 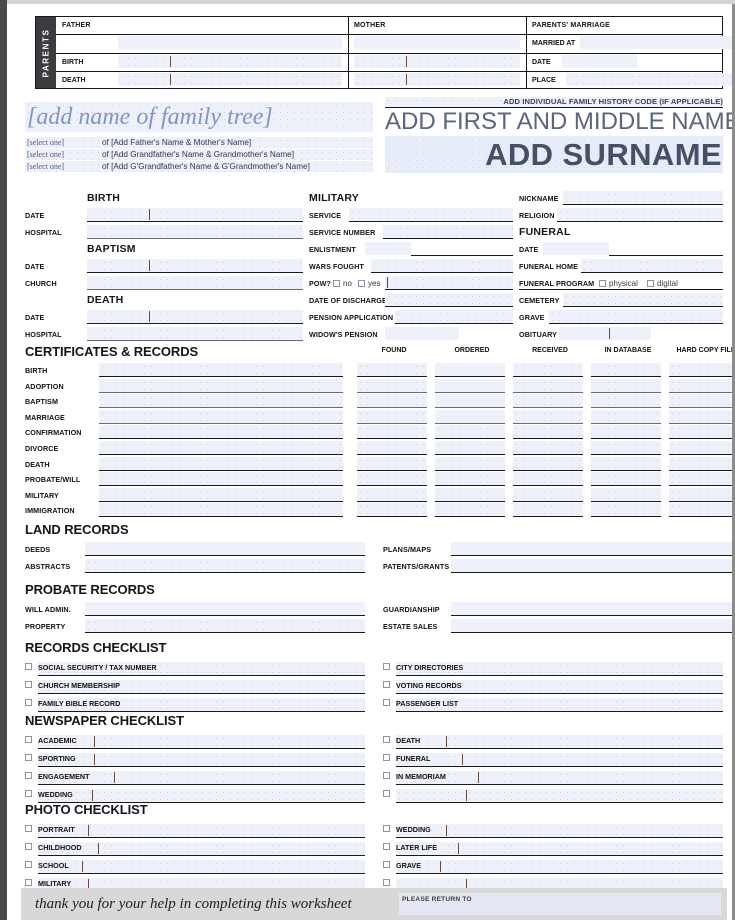 What do you see at coordinates (593, 609) in the screenshot?
I see `guardianship-input` at bounding box center [593, 609].